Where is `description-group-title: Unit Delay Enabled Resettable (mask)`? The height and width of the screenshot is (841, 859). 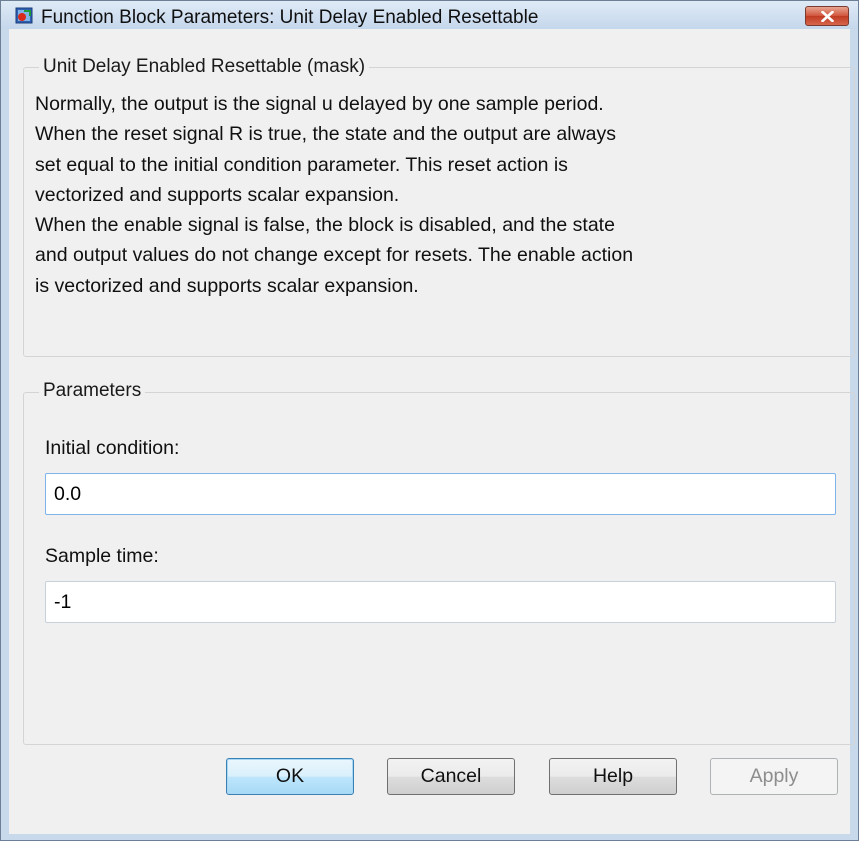 description-group-title: Unit Delay Enabled Resettable (mask) is located at coordinates (204, 67).